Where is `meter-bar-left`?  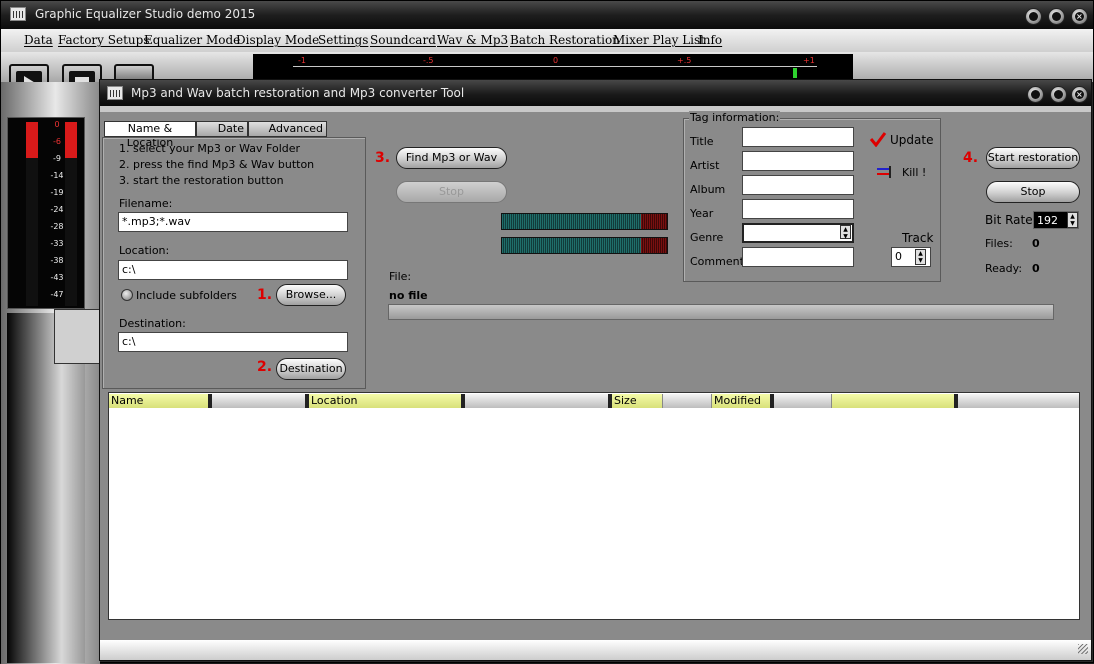
meter-bar-left is located at coordinates (32, 214).